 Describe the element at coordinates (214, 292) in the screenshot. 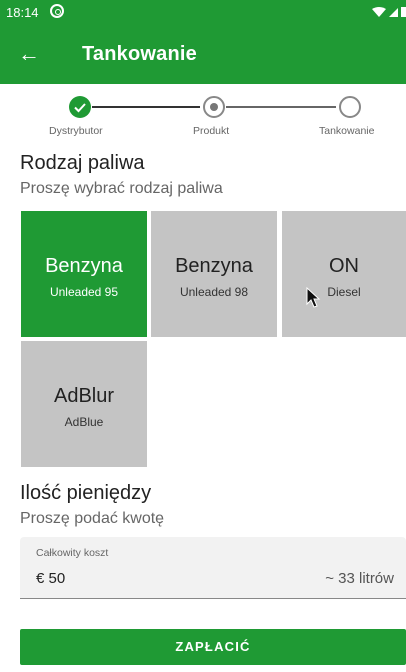

I see `fuel-option-sub: Unleaded 98` at that location.